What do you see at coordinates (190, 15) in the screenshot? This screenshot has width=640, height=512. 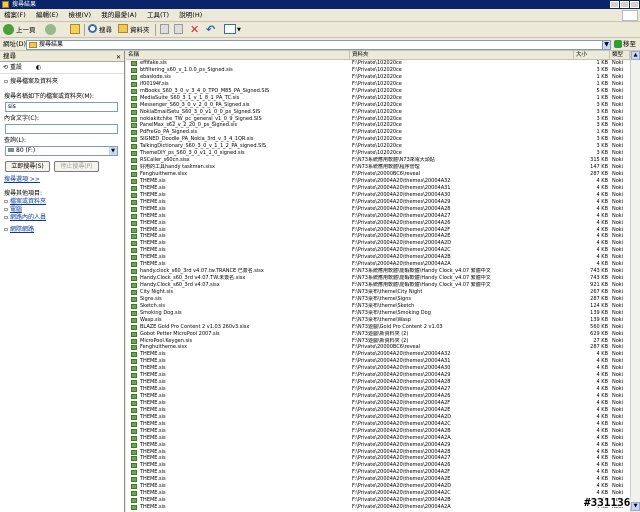 I see `menu-help: 說明(H)` at bounding box center [190, 15].